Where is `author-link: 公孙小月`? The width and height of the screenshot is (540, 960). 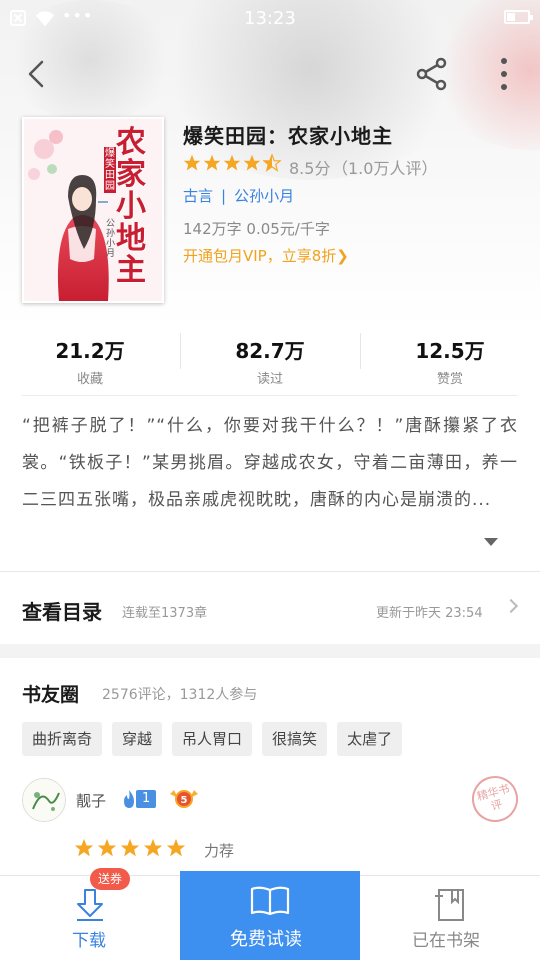
author-link: 公孙小月 is located at coordinates (264, 195).